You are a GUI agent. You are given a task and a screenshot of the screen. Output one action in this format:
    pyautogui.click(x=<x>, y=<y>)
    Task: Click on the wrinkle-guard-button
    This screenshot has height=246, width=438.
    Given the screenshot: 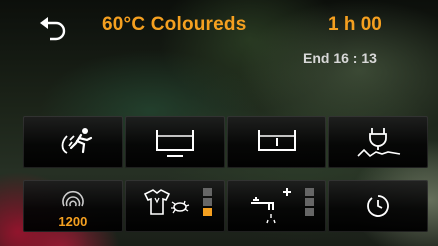 What is the action you would take?
    pyautogui.click(x=378, y=142)
    